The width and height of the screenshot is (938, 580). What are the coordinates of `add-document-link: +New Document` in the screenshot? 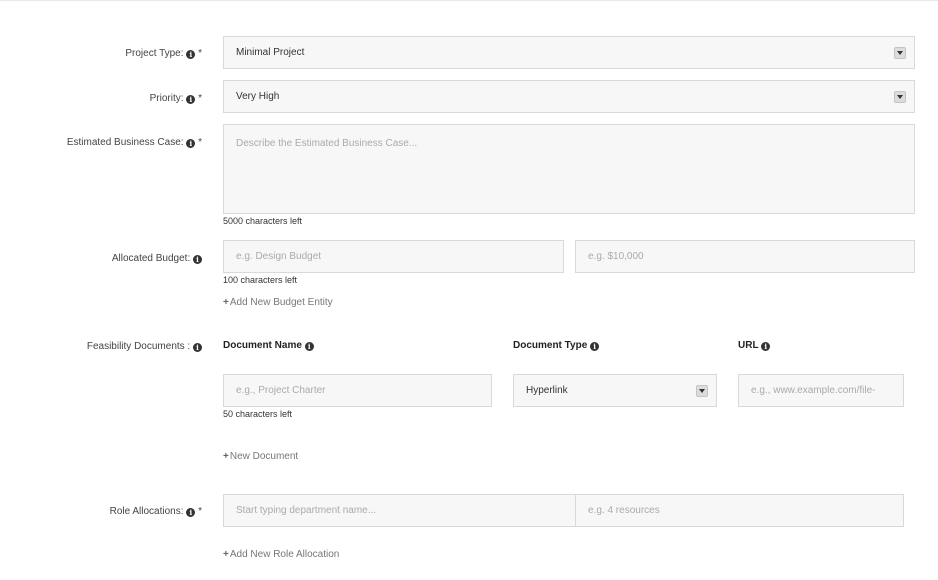 It's located at (260, 456).